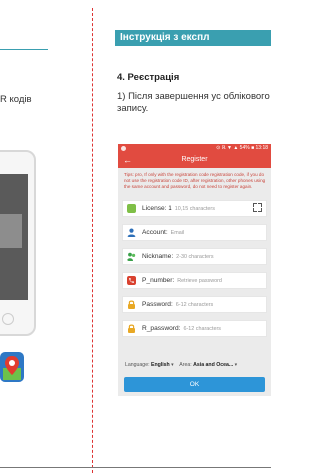 The image size is (320, 473). Describe the element at coordinates (170, 209) in the screenshot. I see `license-value: 1` at that location.